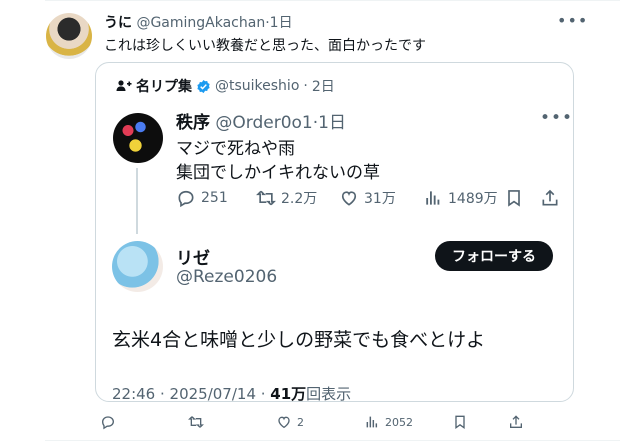 This screenshot has height=443, width=620. I want to click on quote-header: 名リプ集 @tsuikeshio · 2日, so click(225, 86).